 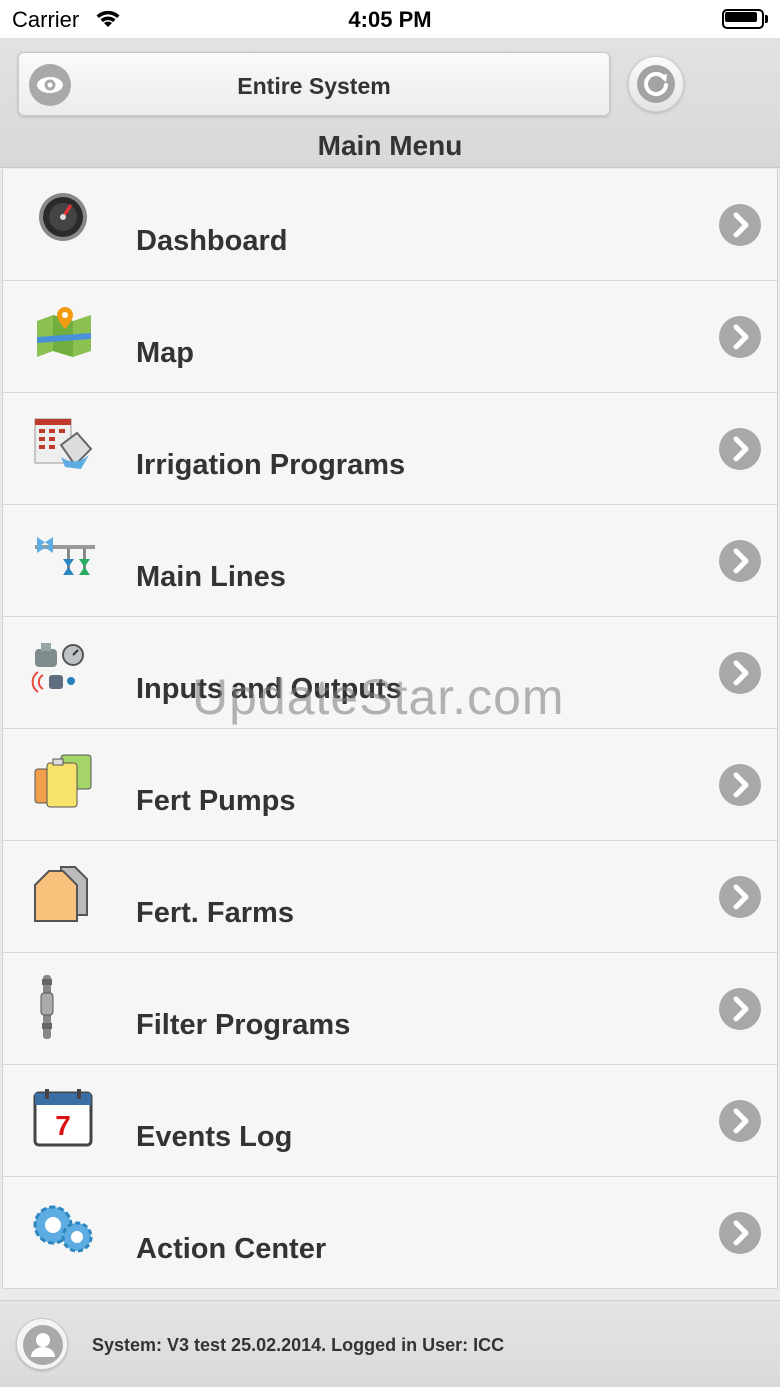 I want to click on inputs-outputs-icon, so click(x=57, y=668).